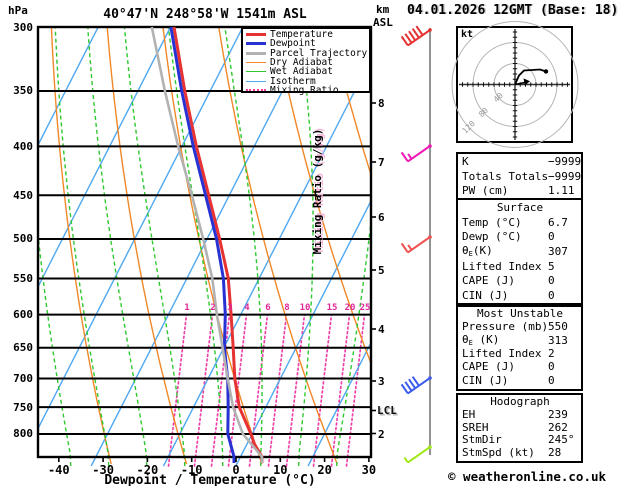  What do you see at coordinates (23, 146) in the screenshot?
I see `pressure-tick-label: 400` at bounding box center [23, 146].